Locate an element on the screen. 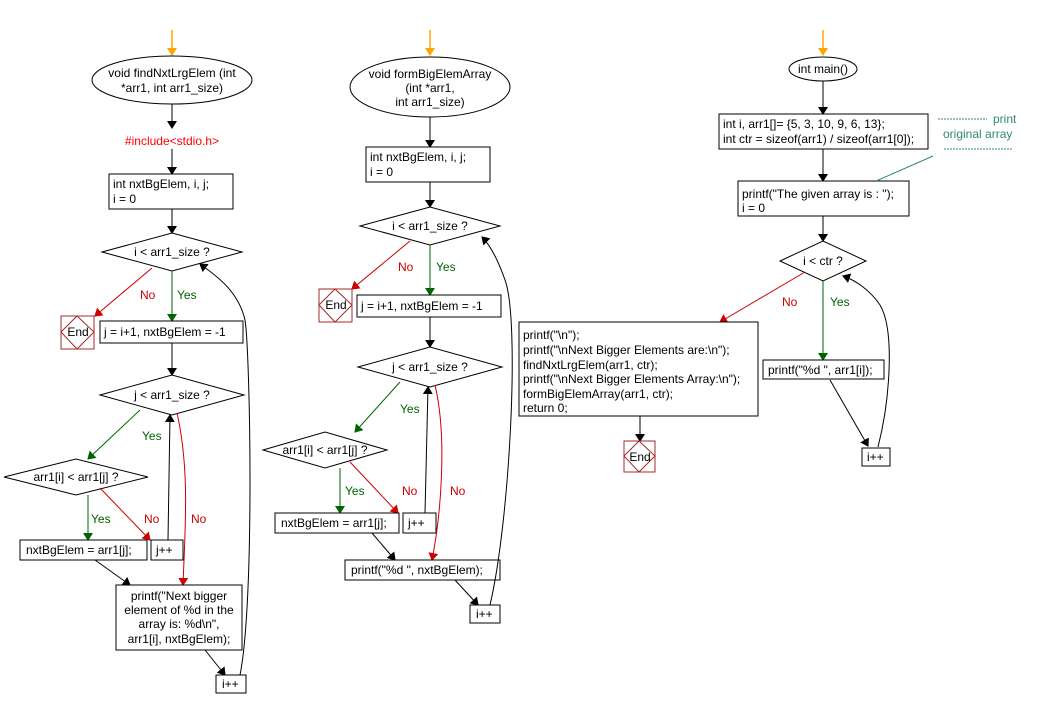 The width and height of the screenshot is (1054, 708). node-label: findNxtLrgElem(arr1, ctr); is located at coordinates (590, 365).